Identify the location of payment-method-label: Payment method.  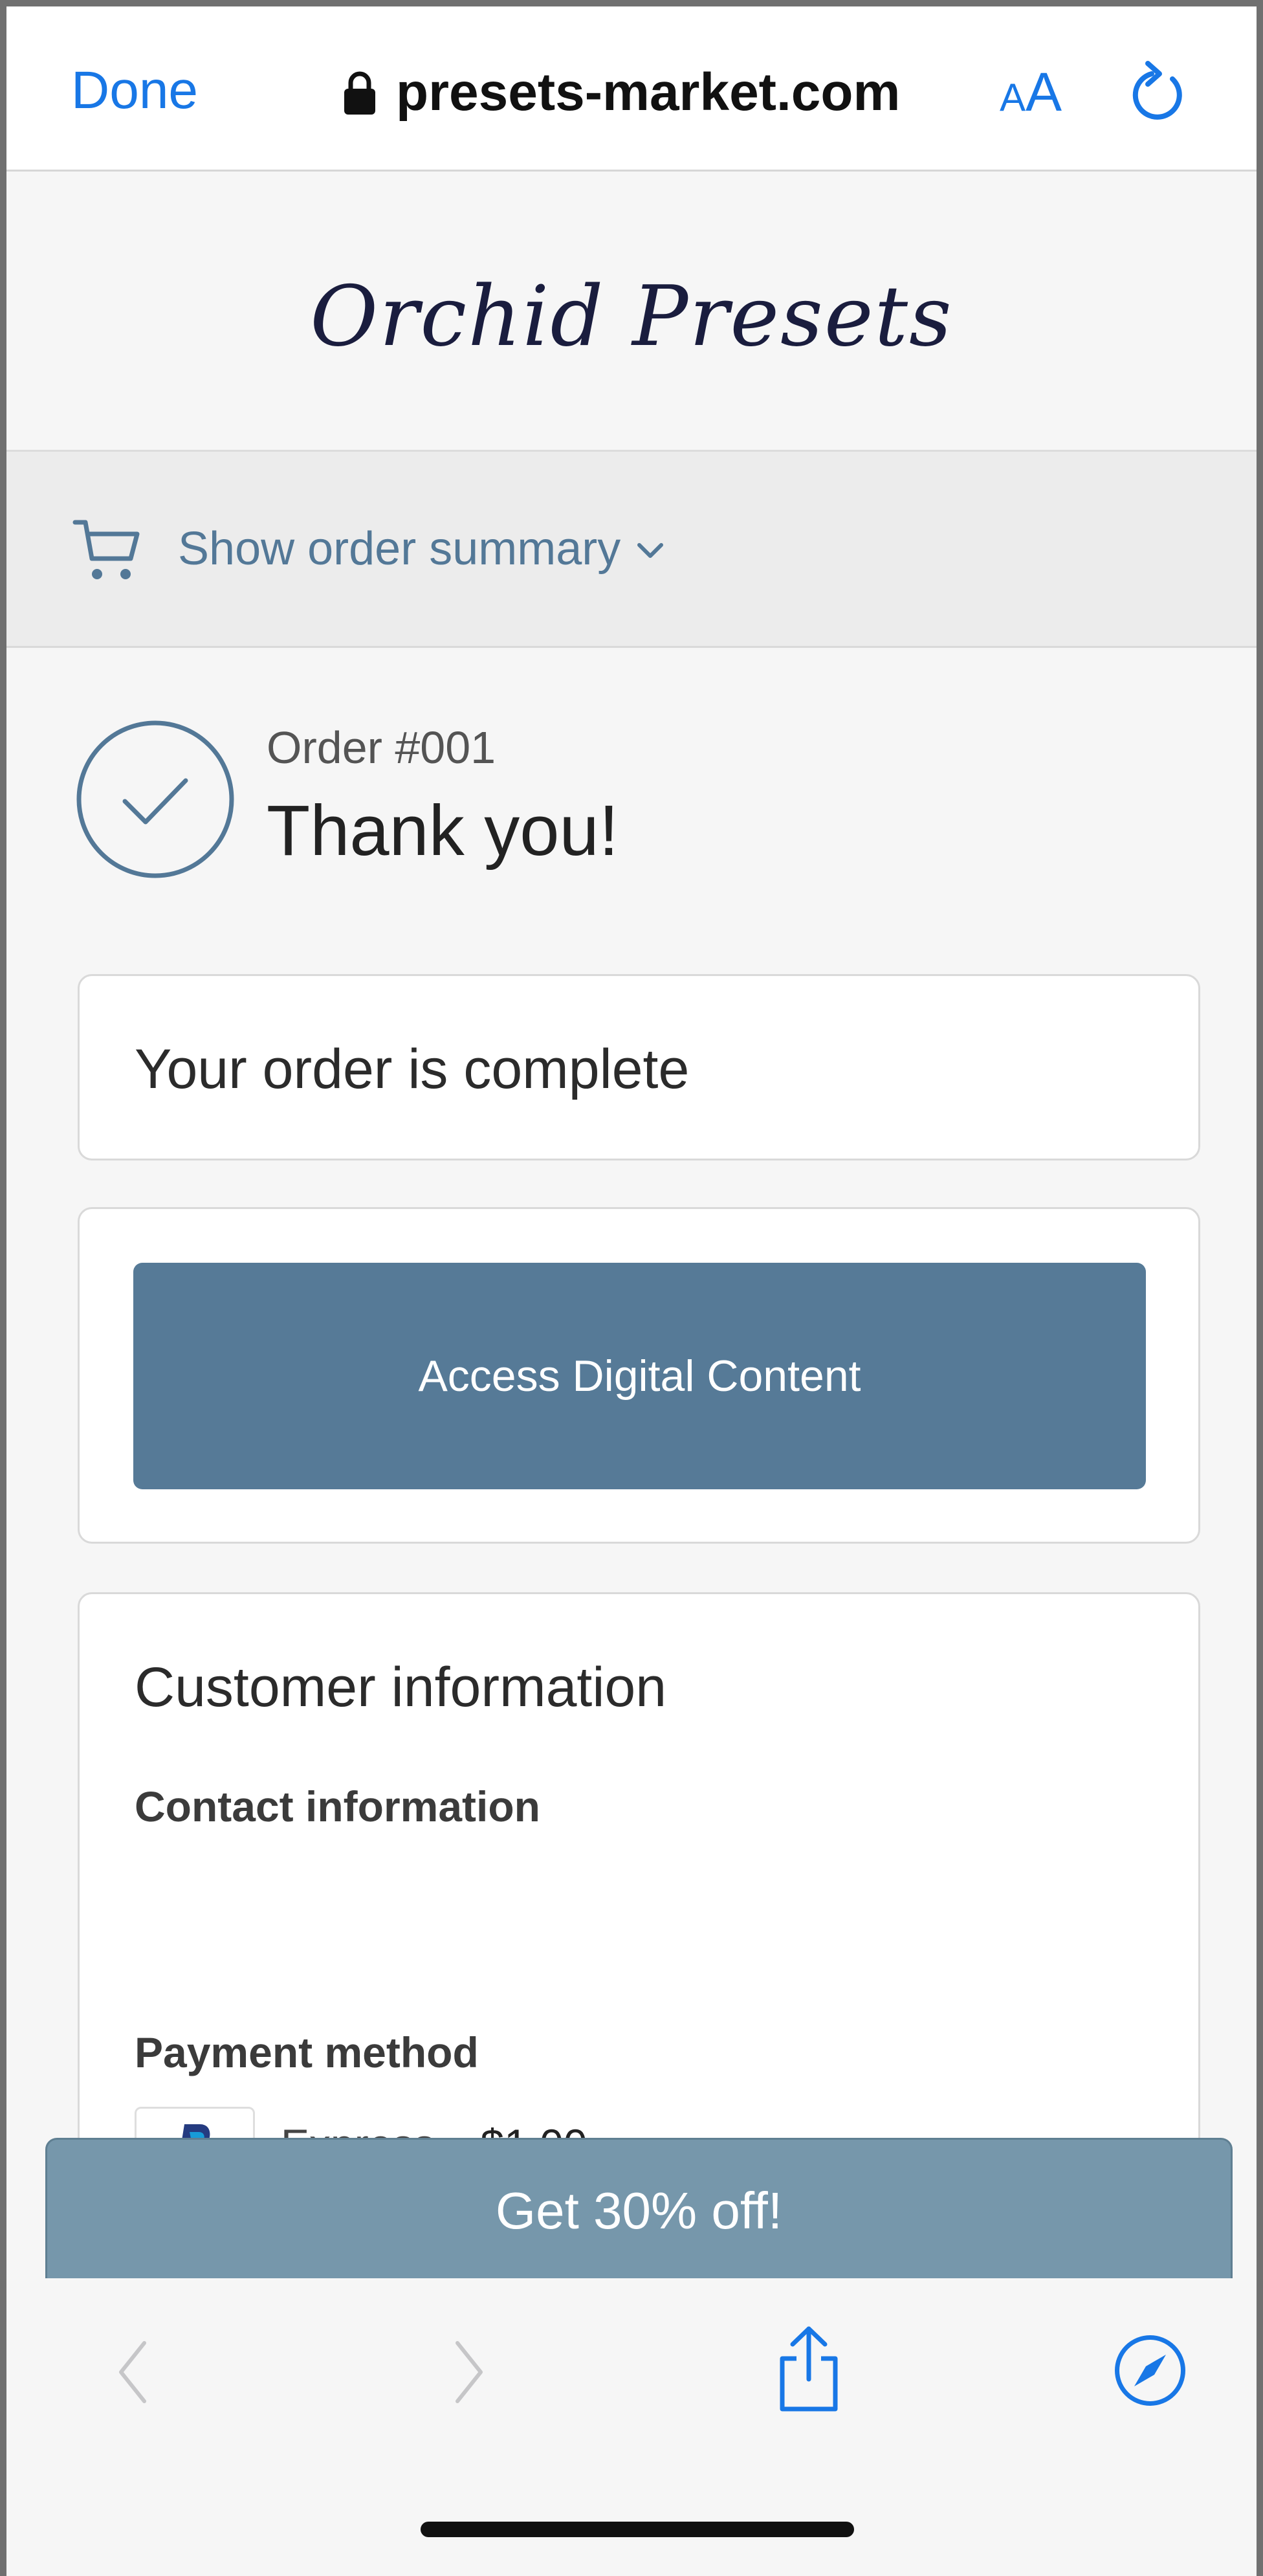
(307, 2052).